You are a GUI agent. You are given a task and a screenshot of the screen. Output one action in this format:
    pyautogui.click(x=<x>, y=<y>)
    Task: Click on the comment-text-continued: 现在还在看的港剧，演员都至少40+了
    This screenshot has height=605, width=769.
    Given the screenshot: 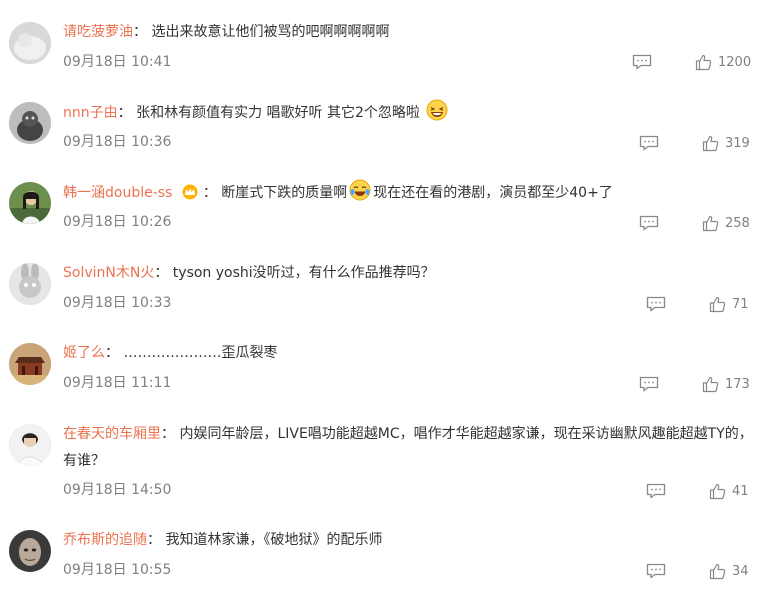 What is the action you would take?
    pyautogui.click(x=493, y=193)
    